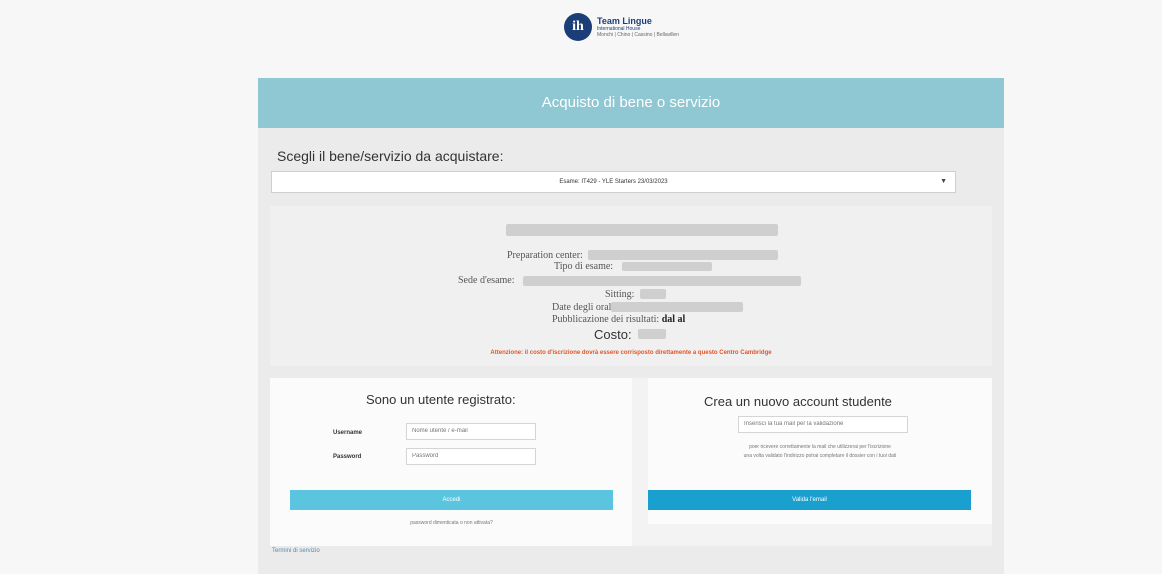 The width and height of the screenshot is (1162, 574). I want to click on results-value: dal al, so click(673, 319).